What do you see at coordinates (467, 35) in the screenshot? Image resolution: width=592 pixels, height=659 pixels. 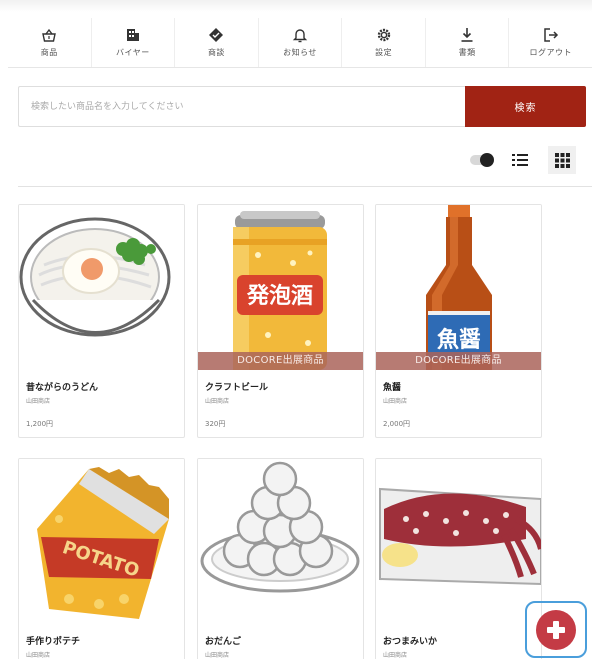 I see `download-icon` at bounding box center [467, 35].